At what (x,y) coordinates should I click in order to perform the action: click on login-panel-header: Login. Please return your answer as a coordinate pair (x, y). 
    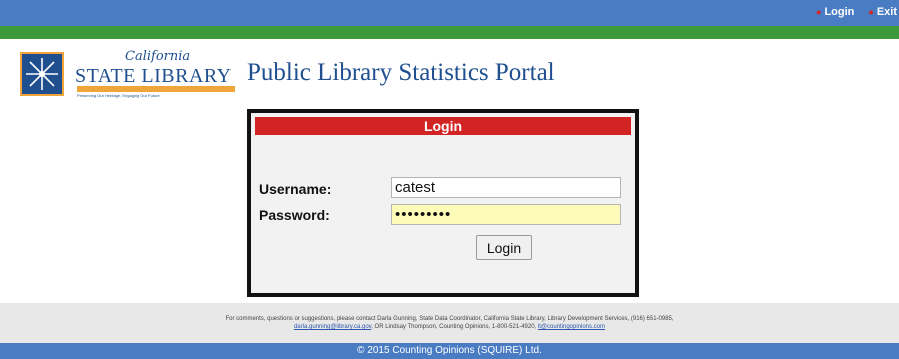
    Looking at the image, I should click on (443, 126).